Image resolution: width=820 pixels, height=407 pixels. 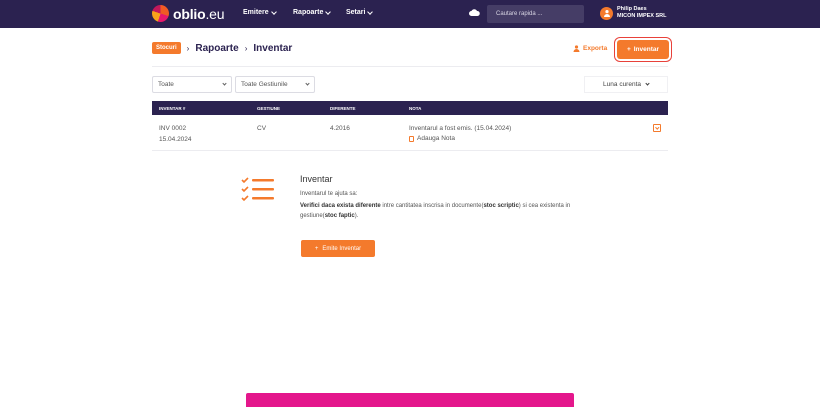 What do you see at coordinates (160, 13) in the screenshot?
I see `logo-mark-icon` at bounding box center [160, 13].